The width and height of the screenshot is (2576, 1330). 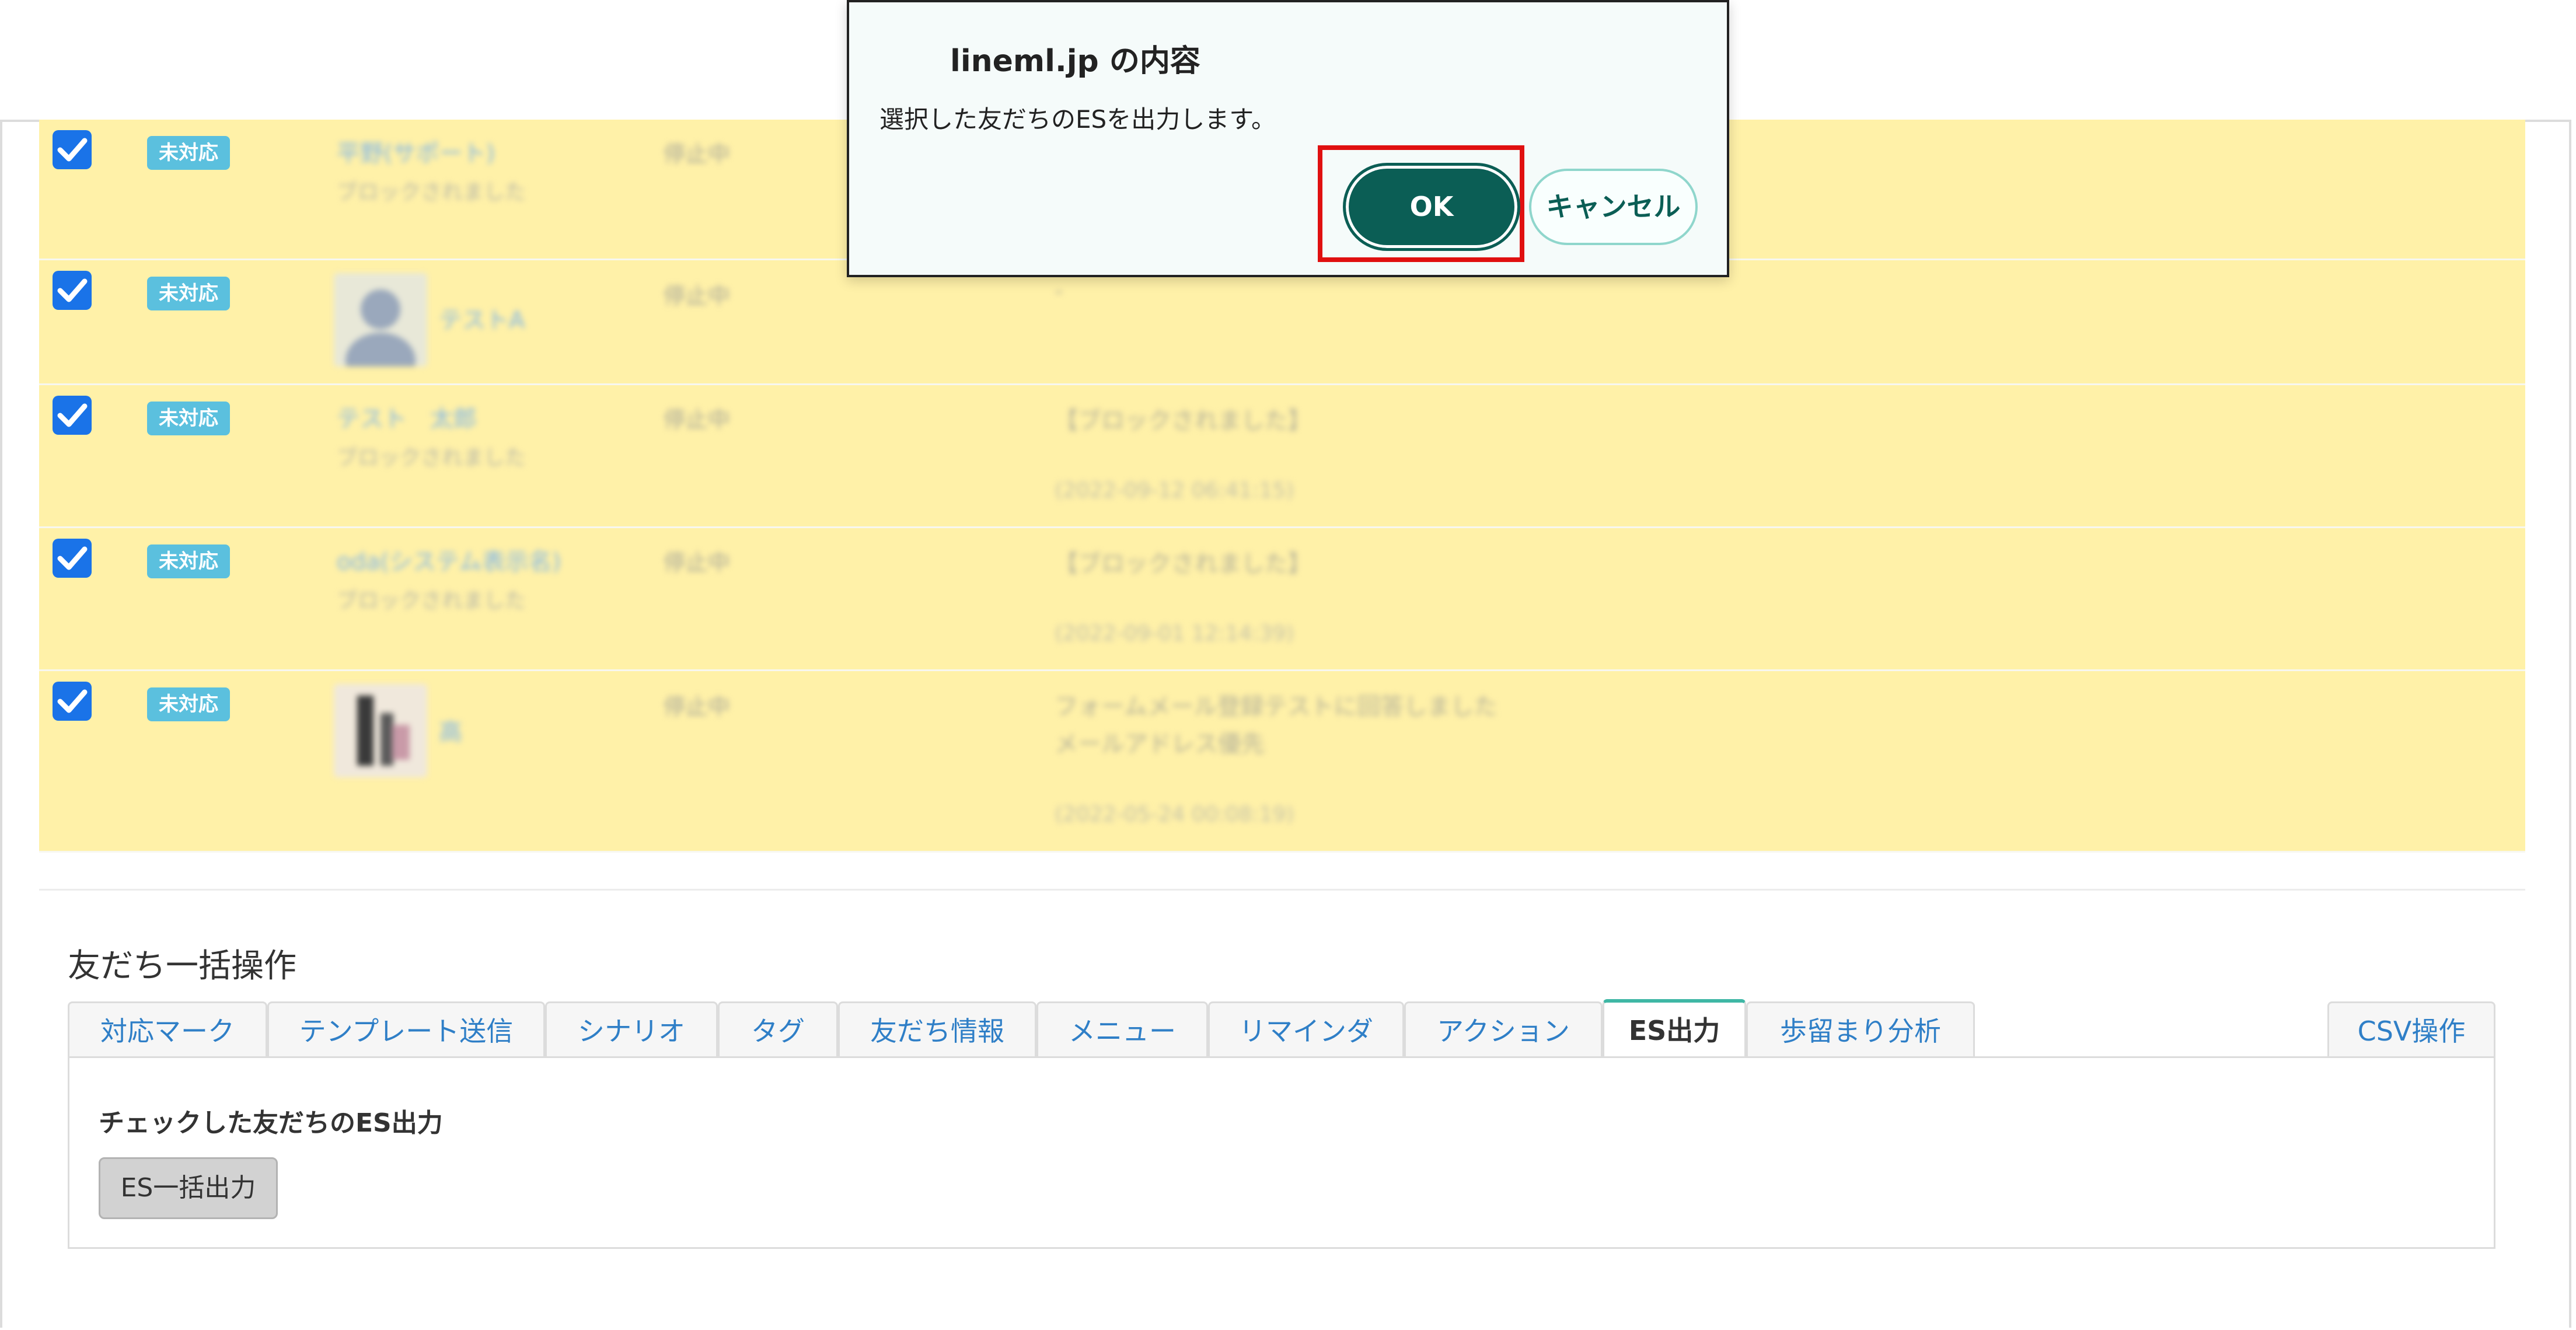 What do you see at coordinates (449, 560) in the screenshot?
I see `friend-name-link: oda(システム表示名)` at bounding box center [449, 560].